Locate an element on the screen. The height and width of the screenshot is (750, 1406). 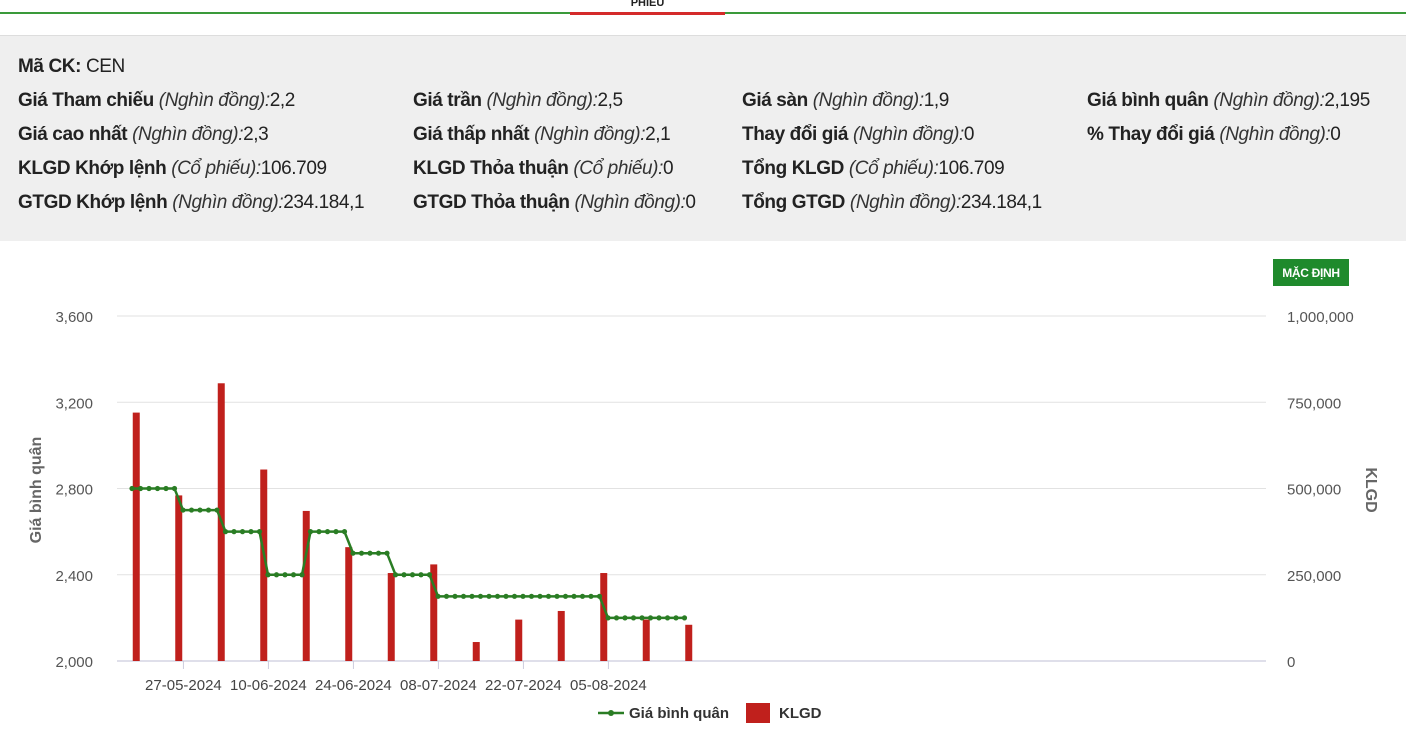
info-value: 1,9 is located at coordinates (936, 100).